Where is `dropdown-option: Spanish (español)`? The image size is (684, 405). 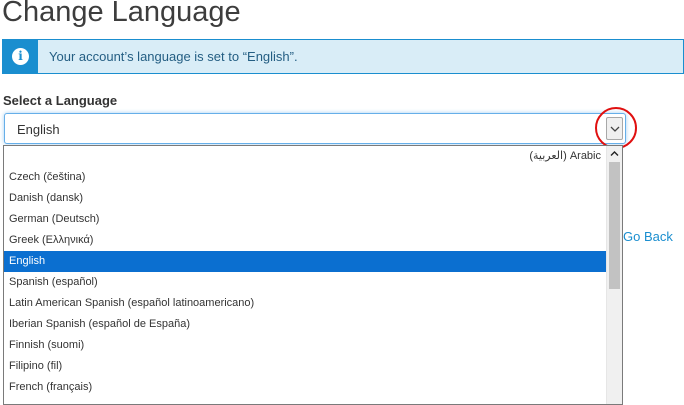
dropdown-option: Spanish (español) is located at coordinates (305, 282).